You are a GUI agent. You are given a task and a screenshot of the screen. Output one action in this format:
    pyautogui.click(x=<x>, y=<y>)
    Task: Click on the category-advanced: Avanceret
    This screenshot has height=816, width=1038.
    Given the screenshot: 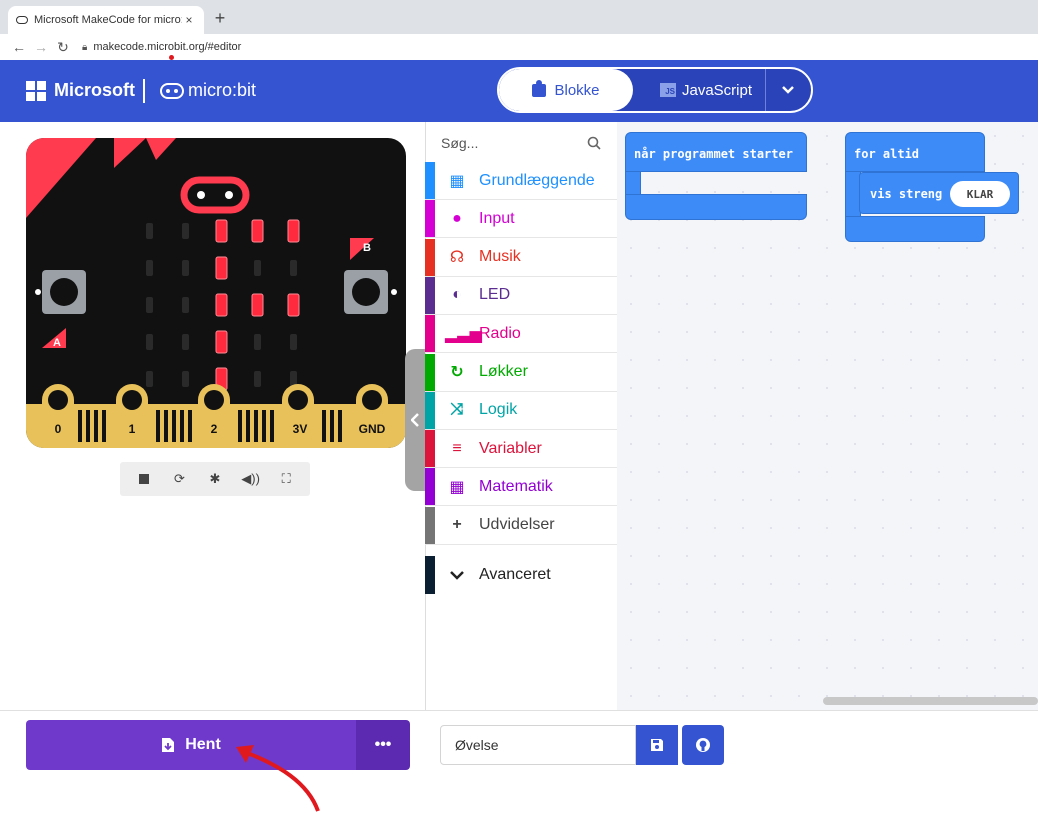 What is the action you would take?
    pyautogui.click(x=521, y=575)
    